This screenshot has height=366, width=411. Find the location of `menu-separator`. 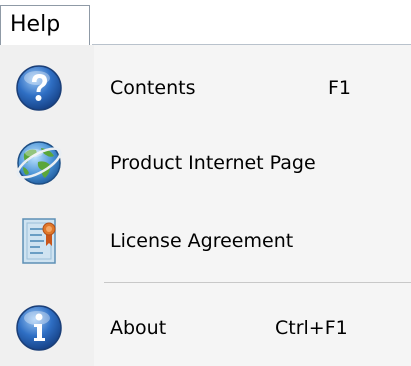

menu-separator is located at coordinates (257, 282).